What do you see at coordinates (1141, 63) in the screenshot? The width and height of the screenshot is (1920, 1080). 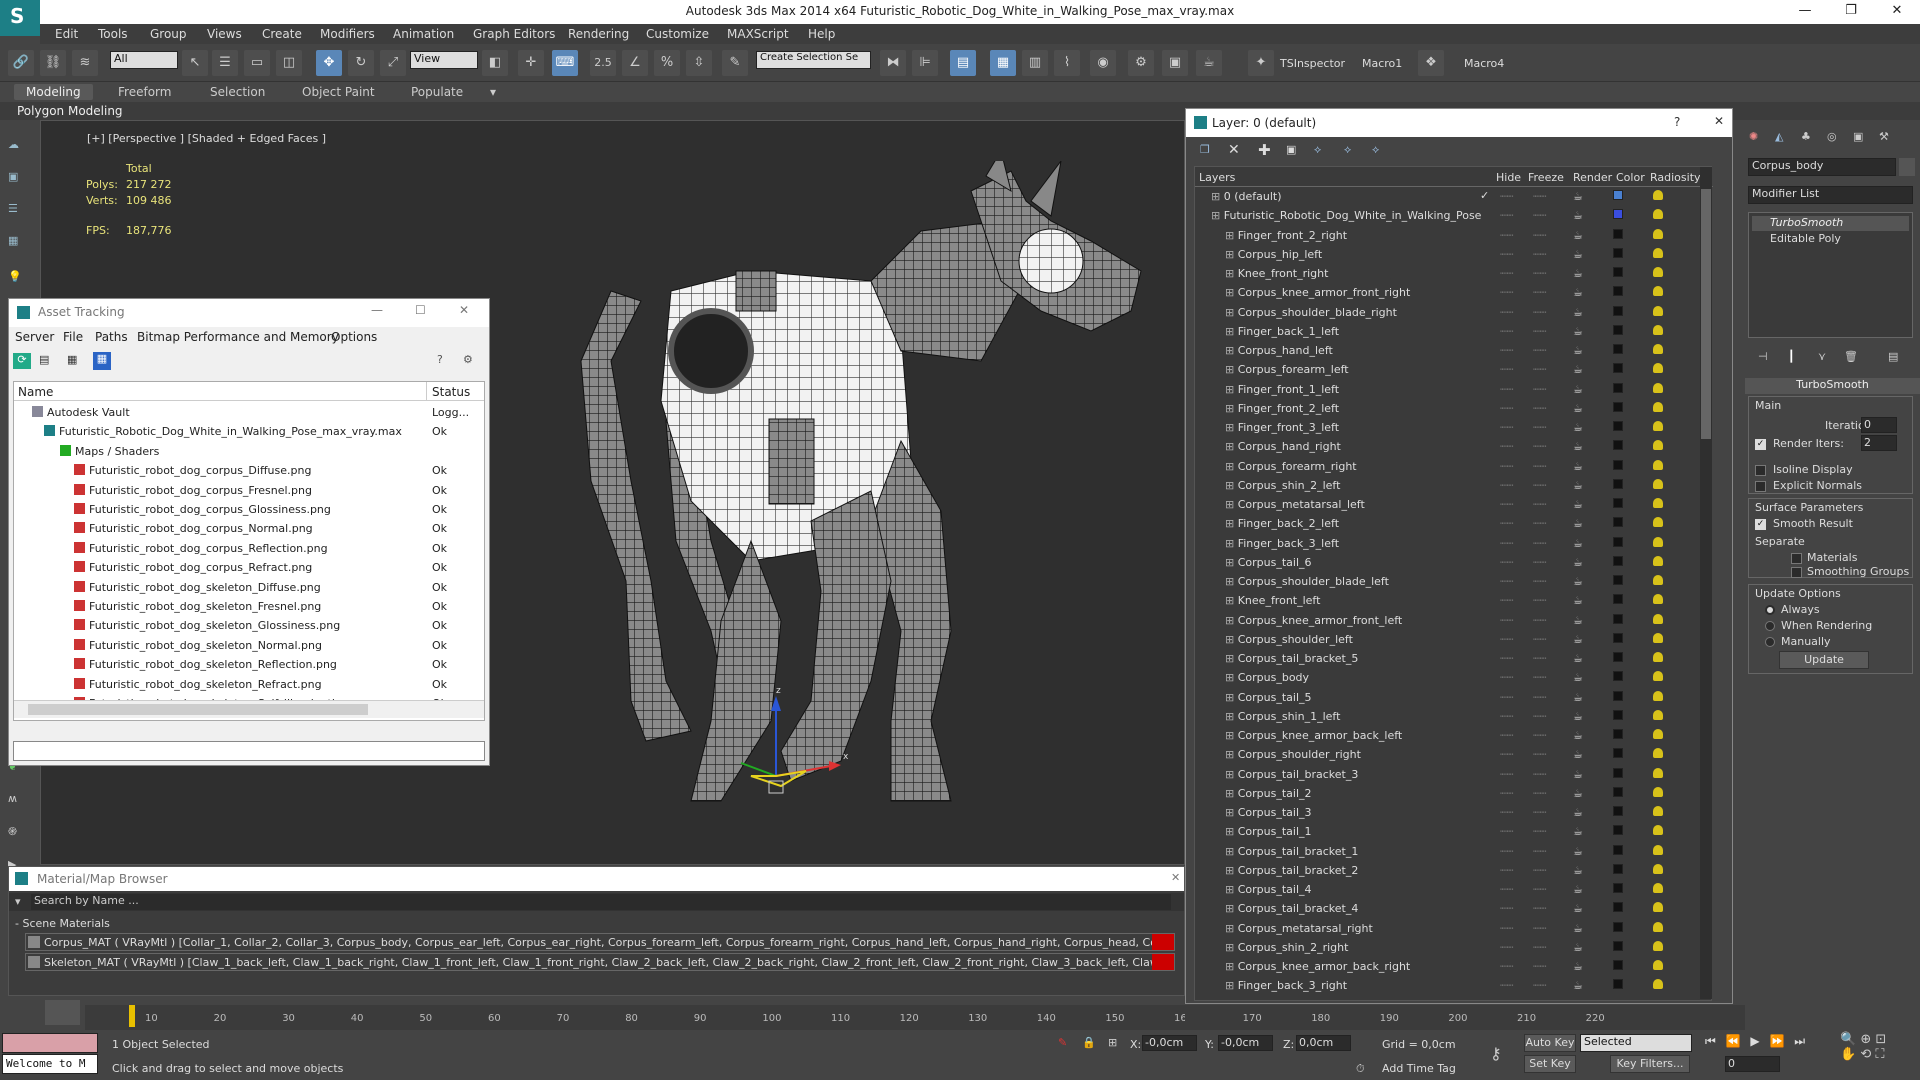 I see `render-setup-icon: ⚙` at bounding box center [1141, 63].